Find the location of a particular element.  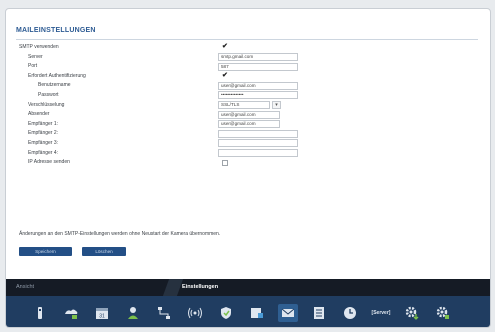

password-input: •••••••••••••• is located at coordinates (258, 95).